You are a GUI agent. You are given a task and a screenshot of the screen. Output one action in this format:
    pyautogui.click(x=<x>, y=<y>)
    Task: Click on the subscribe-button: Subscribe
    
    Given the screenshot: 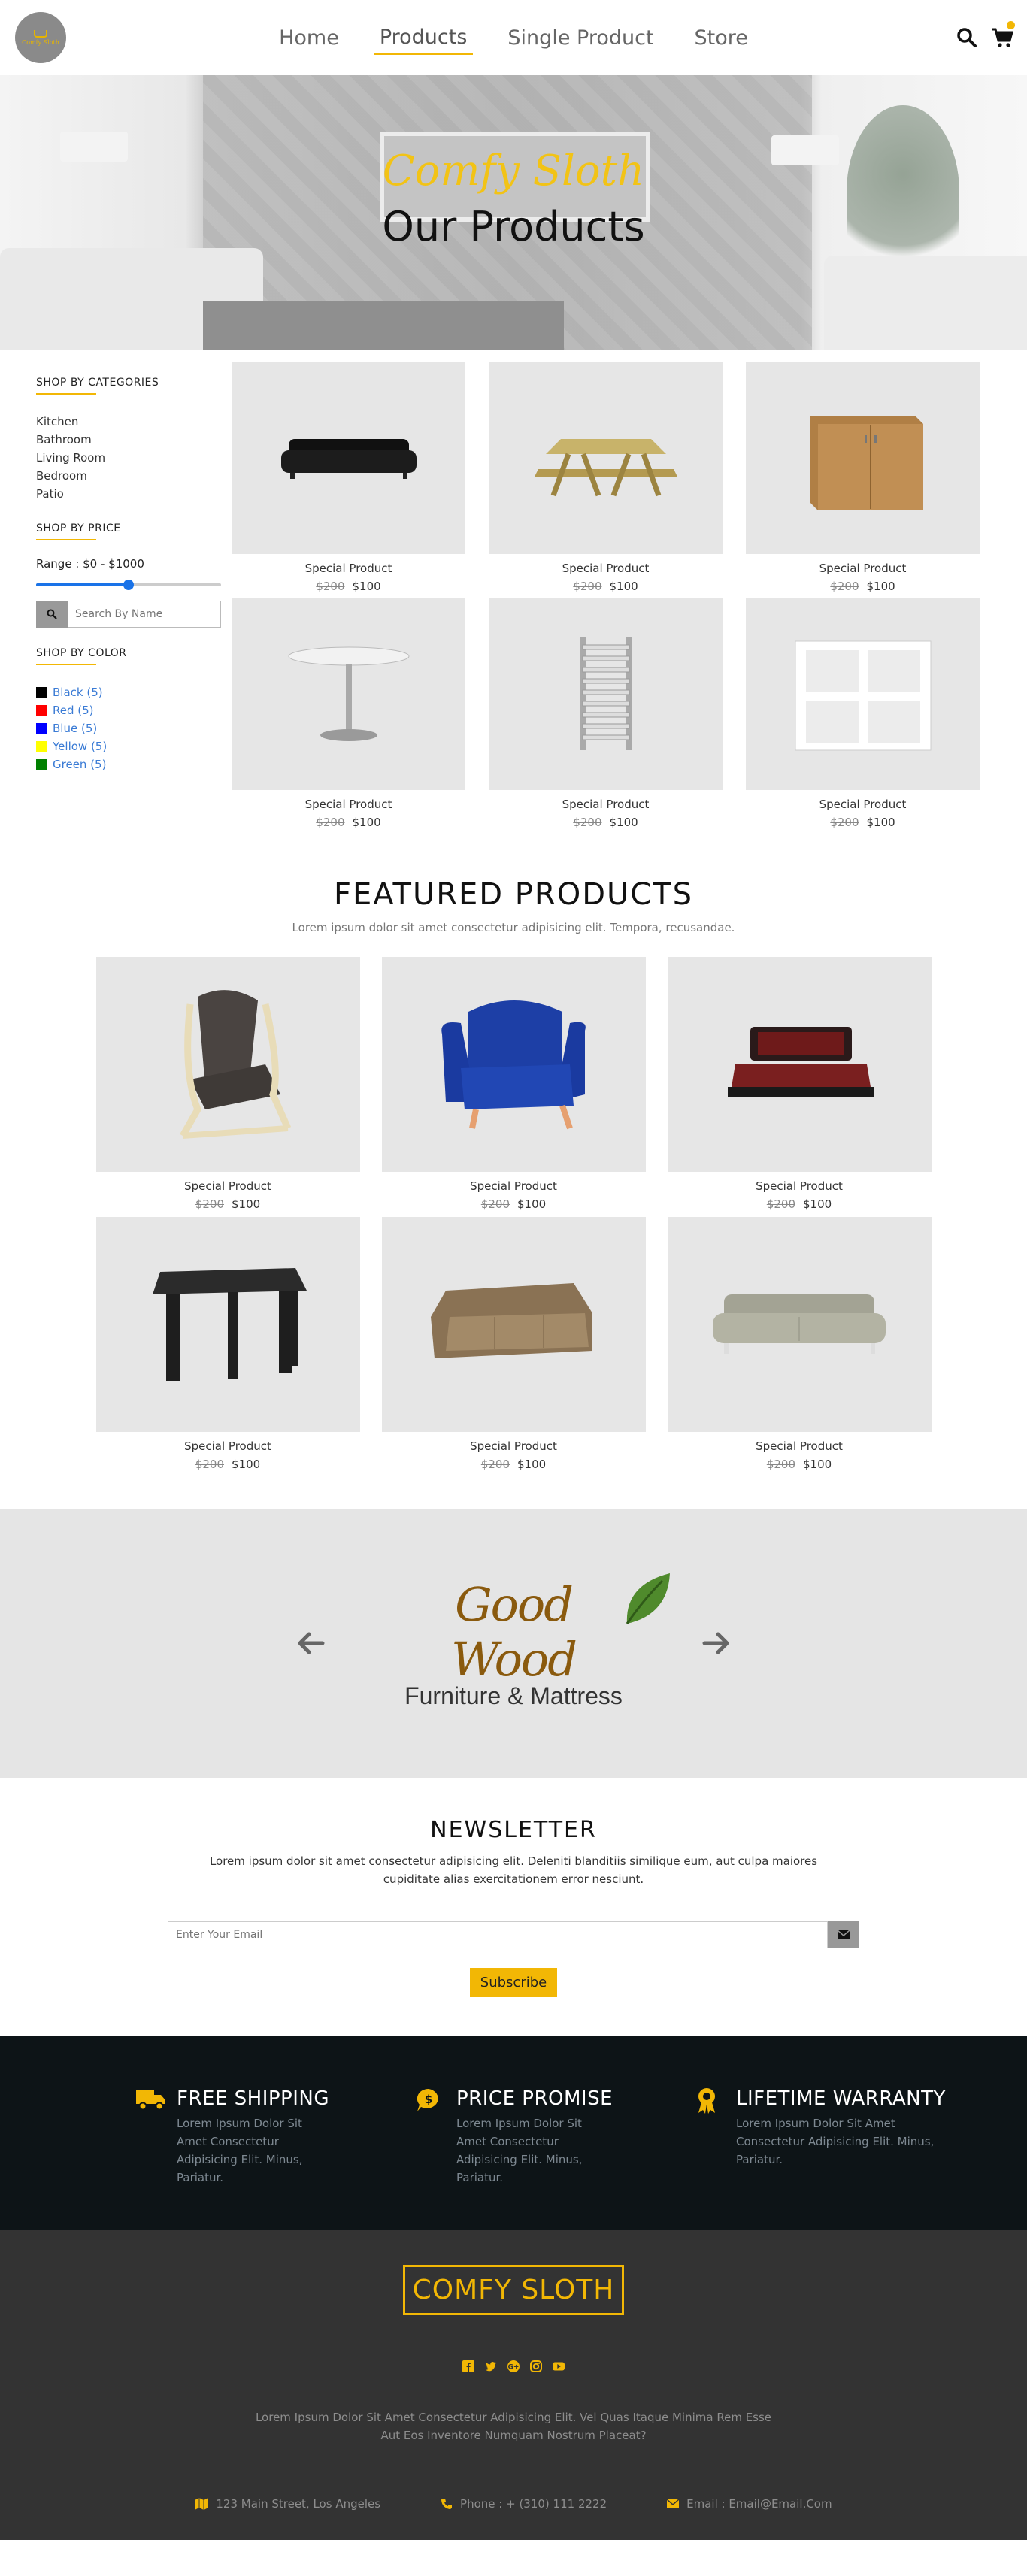 What is the action you would take?
    pyautogui.click(x=513, y=1983)
    